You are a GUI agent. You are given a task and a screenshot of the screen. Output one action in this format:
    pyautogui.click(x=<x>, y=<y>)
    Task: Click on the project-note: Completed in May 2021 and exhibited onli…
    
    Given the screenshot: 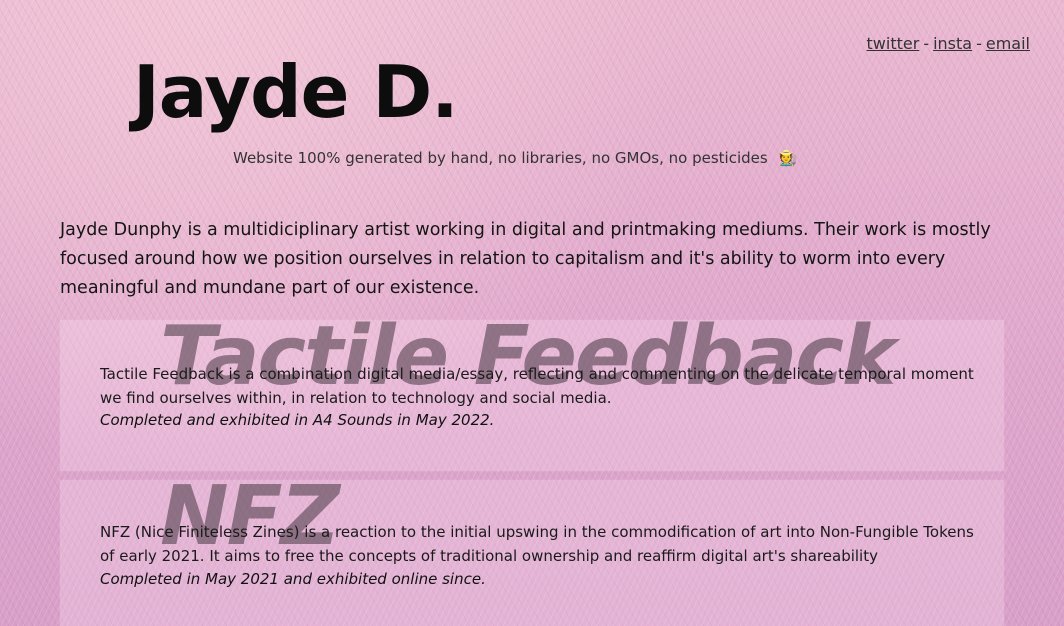 What is the action you would take?
    pyautogui.click(x=293, y=579)
    